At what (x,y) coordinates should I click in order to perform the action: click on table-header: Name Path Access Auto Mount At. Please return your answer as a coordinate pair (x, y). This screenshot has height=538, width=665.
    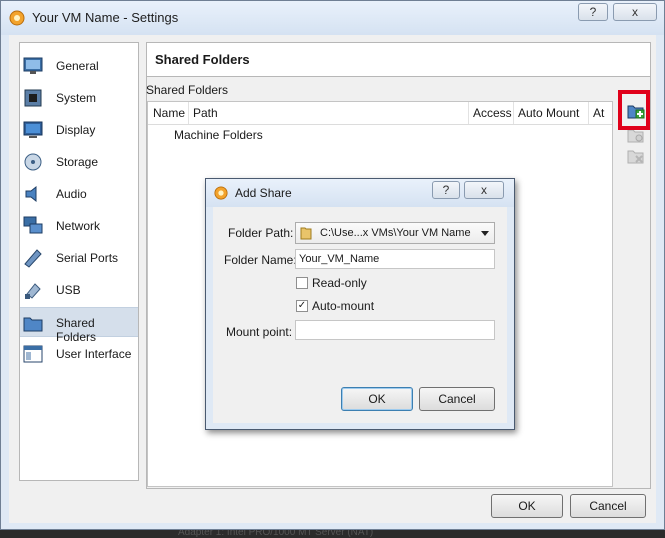
    Looking at the image, I should click on (380, 113).